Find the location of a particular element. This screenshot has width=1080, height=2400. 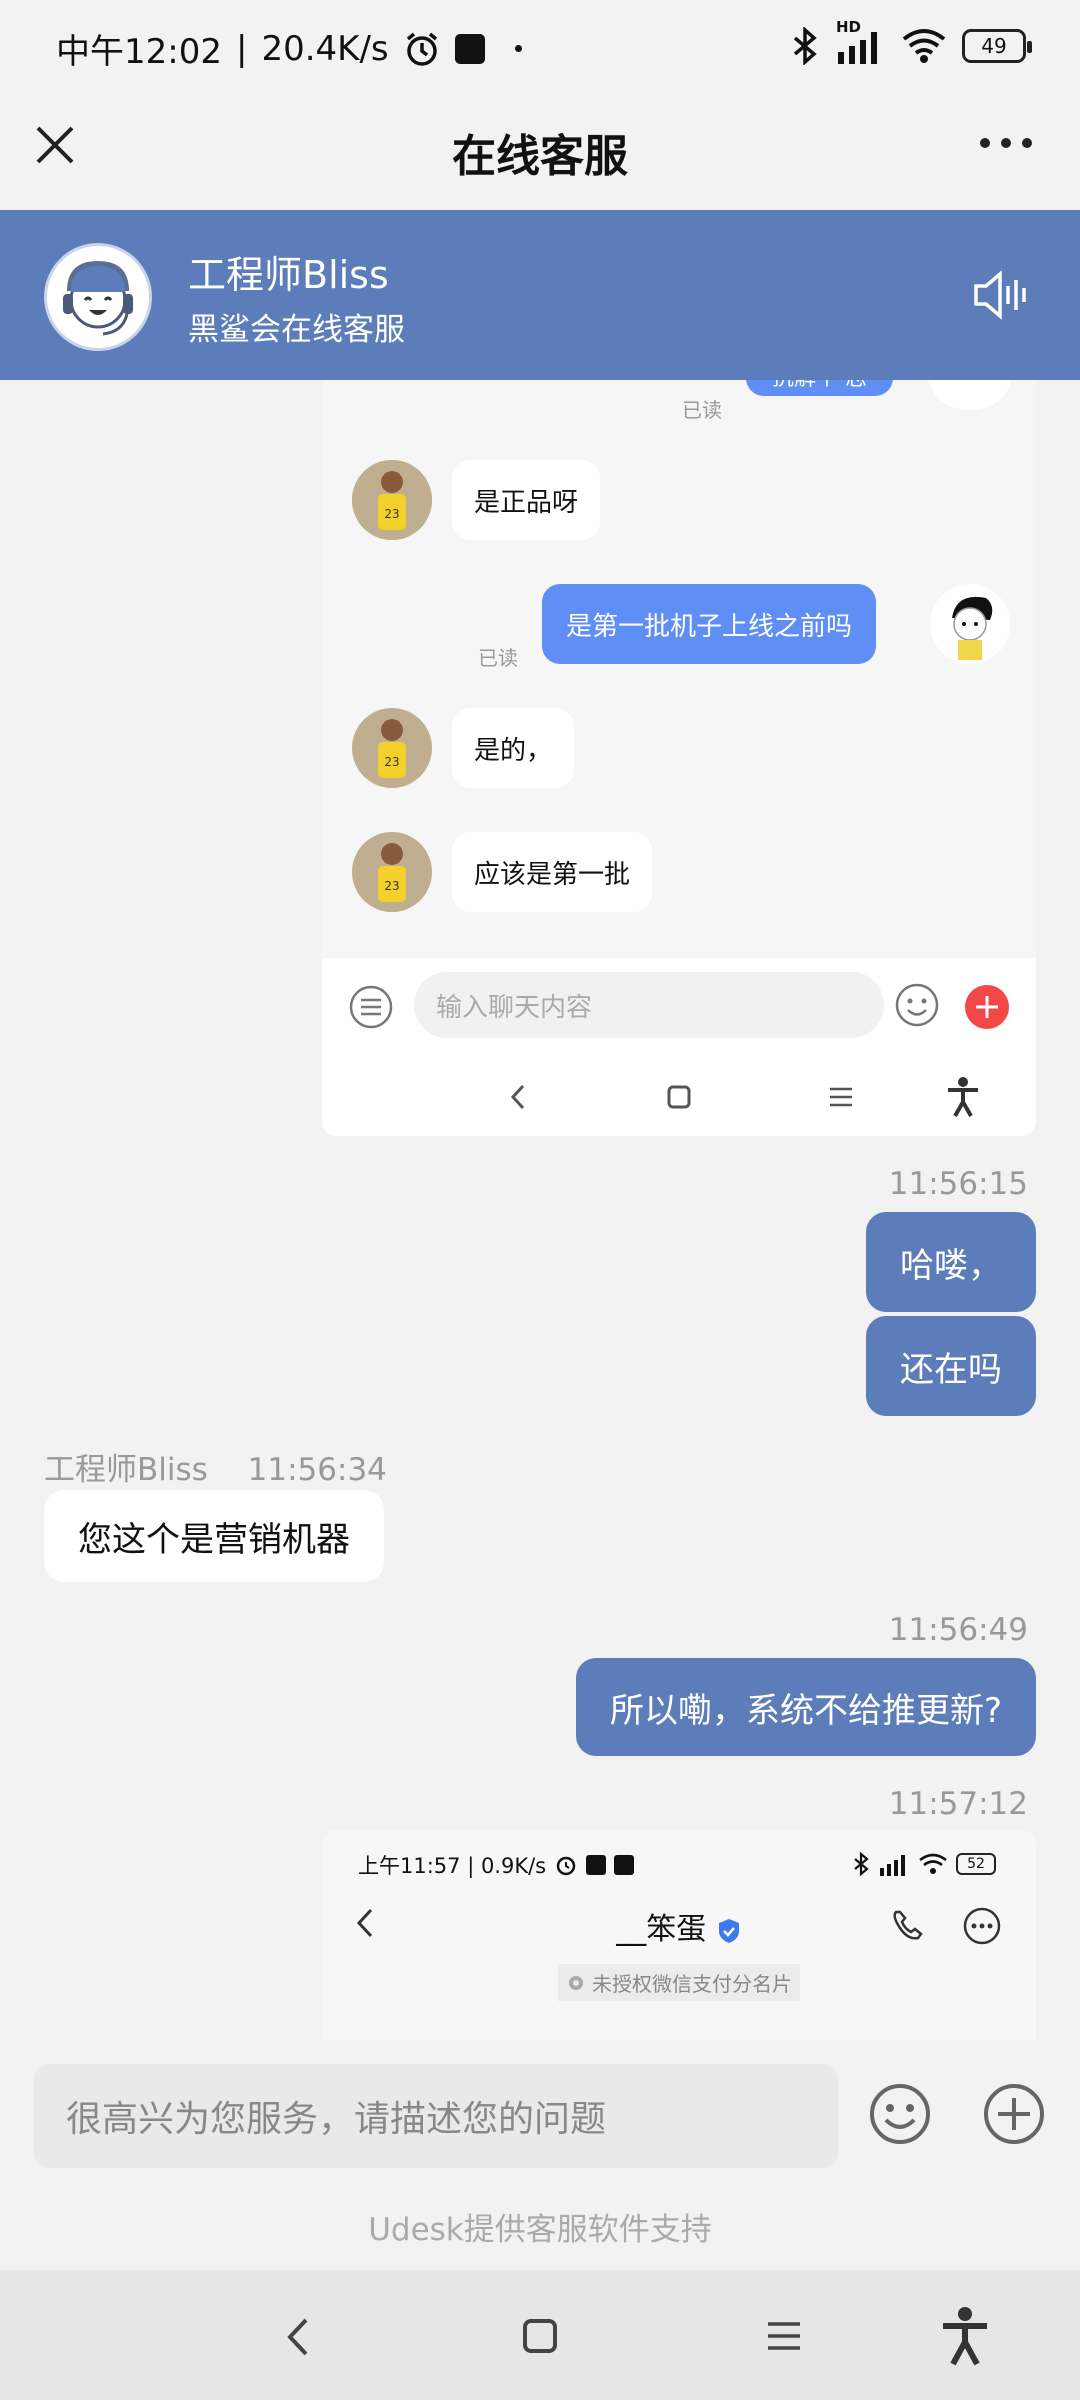

inner-wifi-icon is located at coordinates (933, 1863).